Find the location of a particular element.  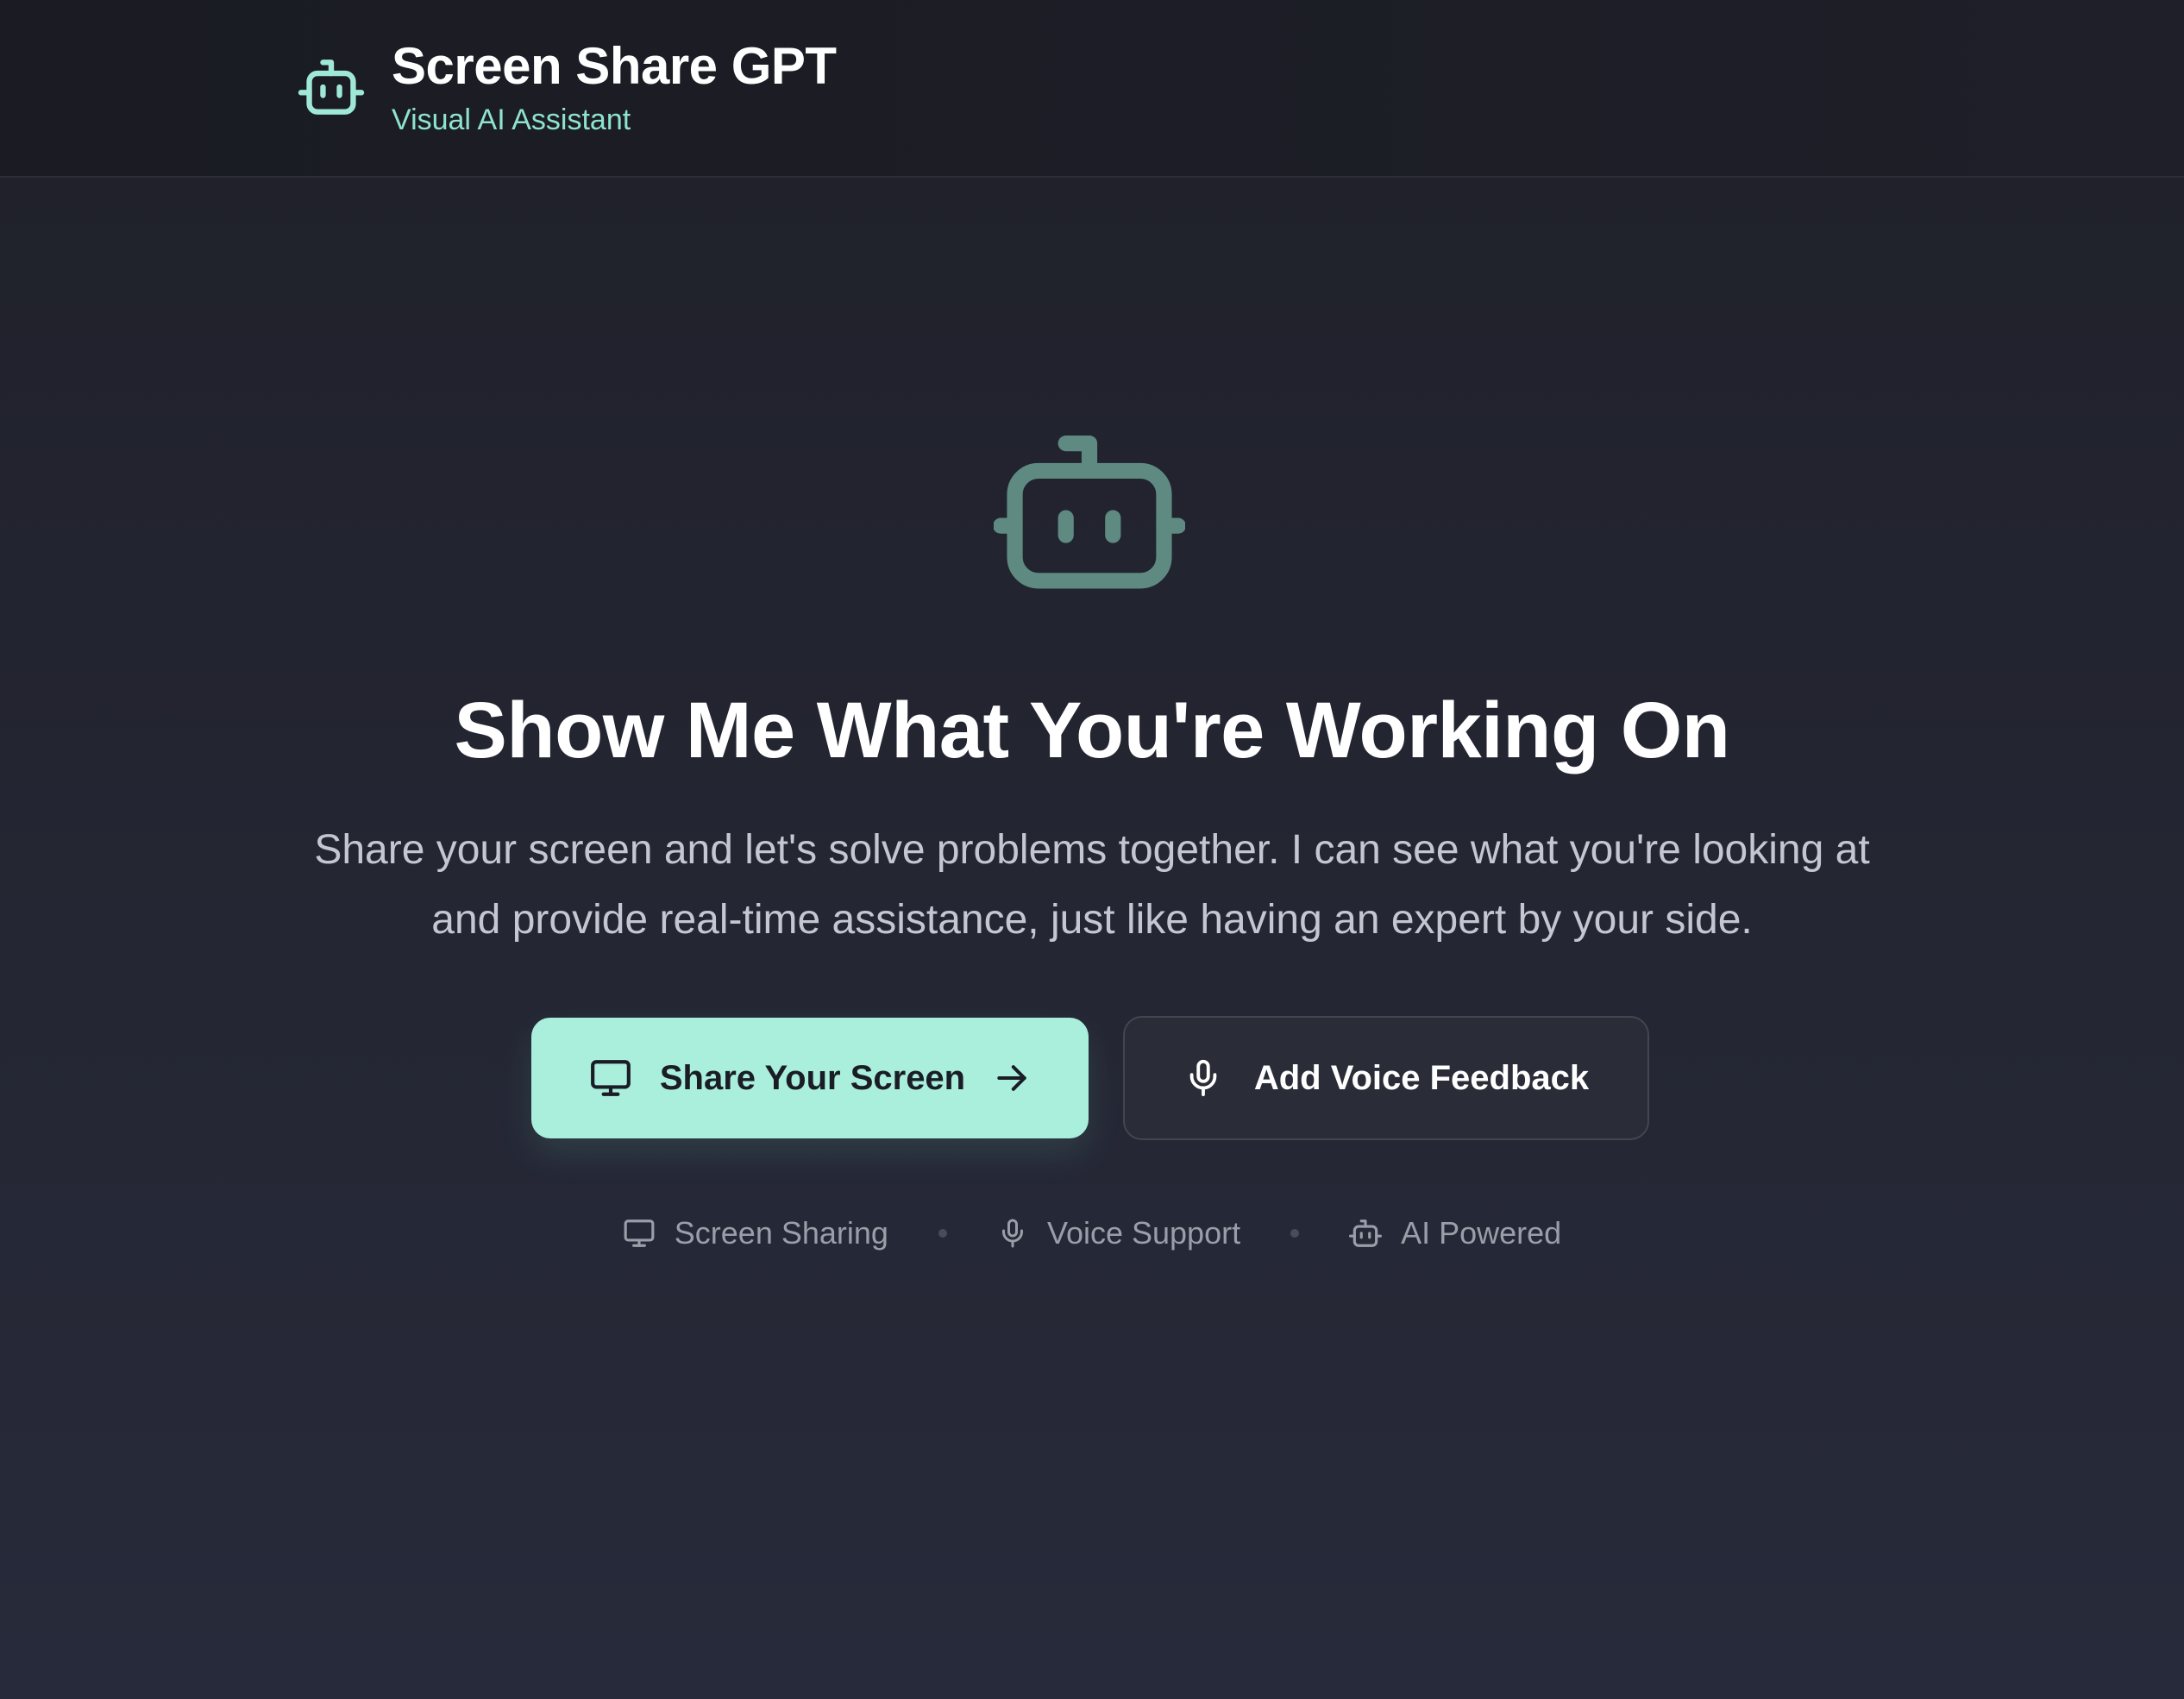

feature-label: Voice Support is located at coordinates (1144, 1233).